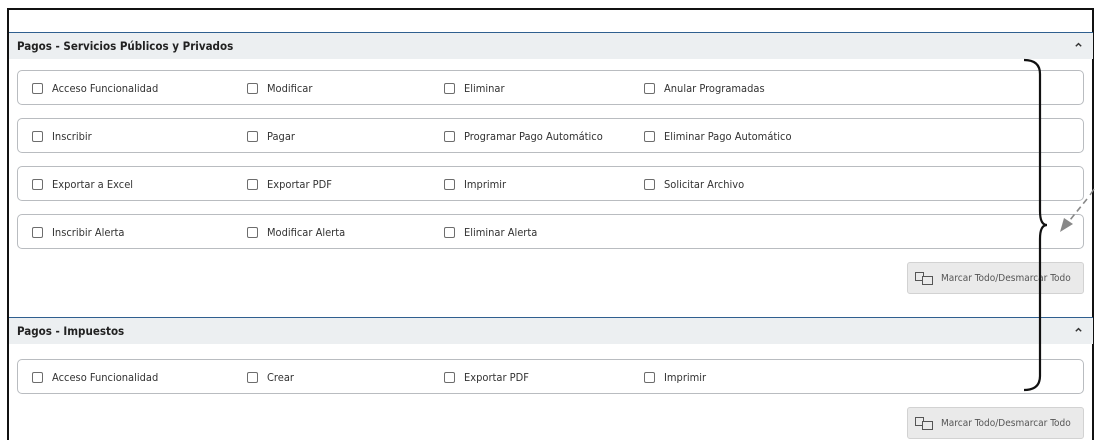 The height and width of the screenshot is (440, 1095). Describe the element at coordinates (533, 136) in the screenshot. I see `checkbox-label: Programar Pago Automático` at that location.